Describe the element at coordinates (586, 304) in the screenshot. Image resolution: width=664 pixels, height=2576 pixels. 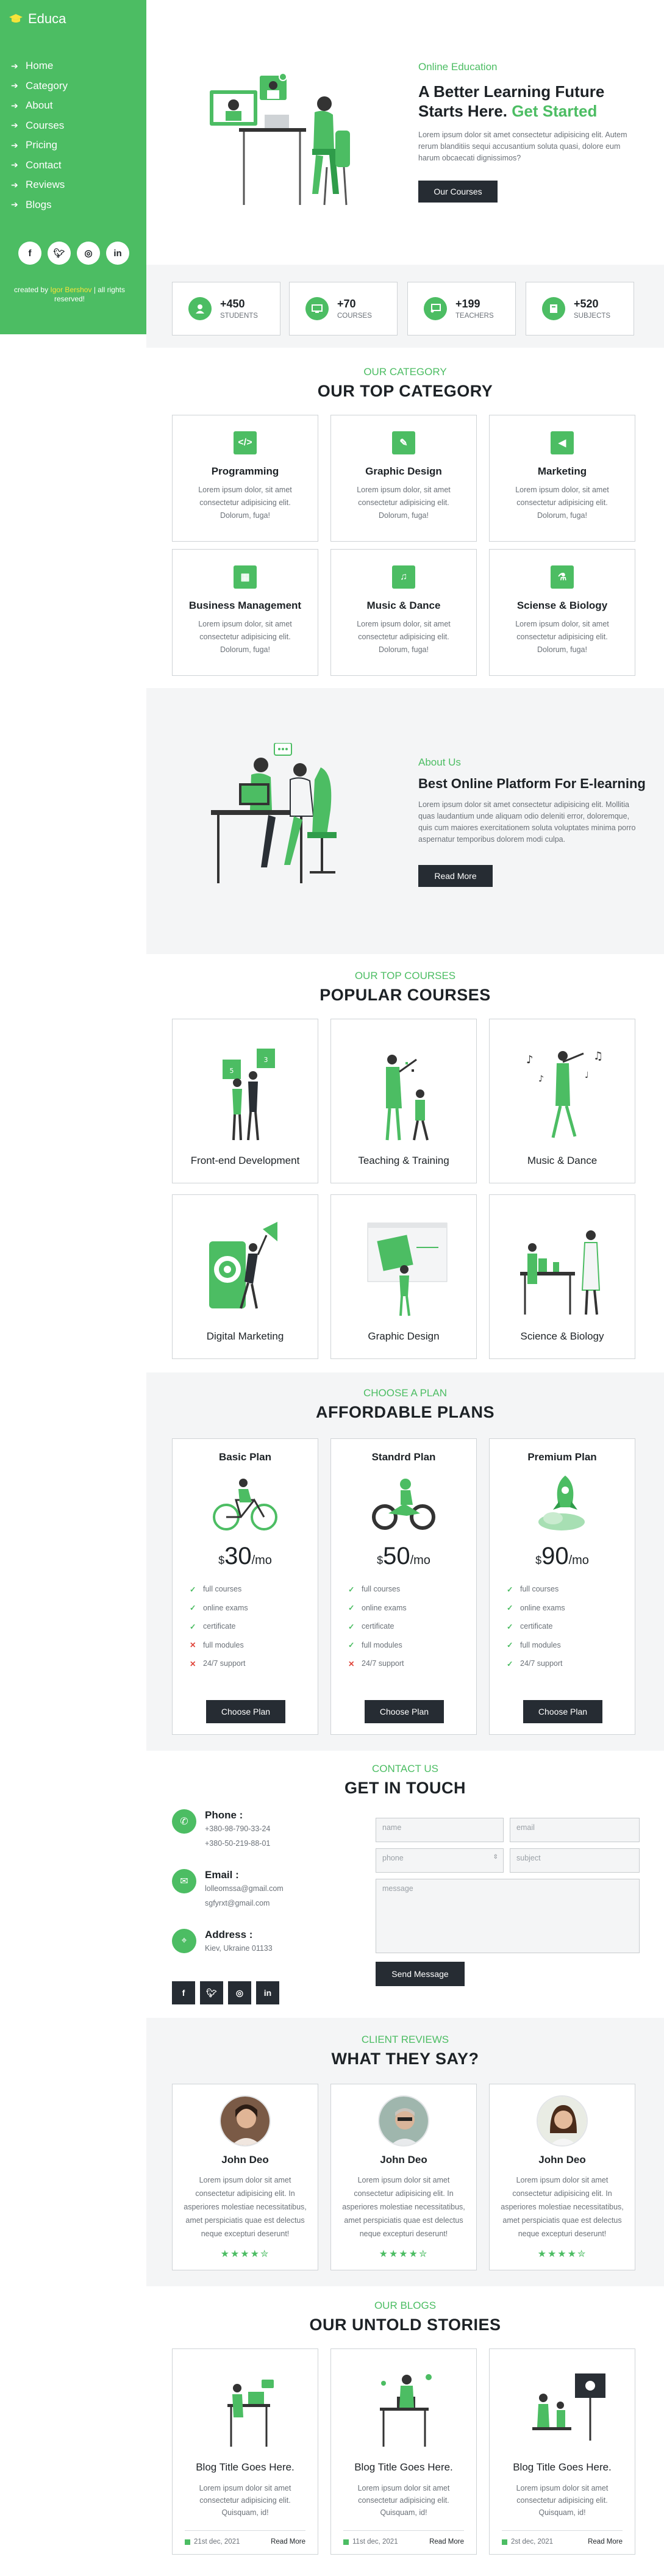
I see `stat-number: +520` at that location.